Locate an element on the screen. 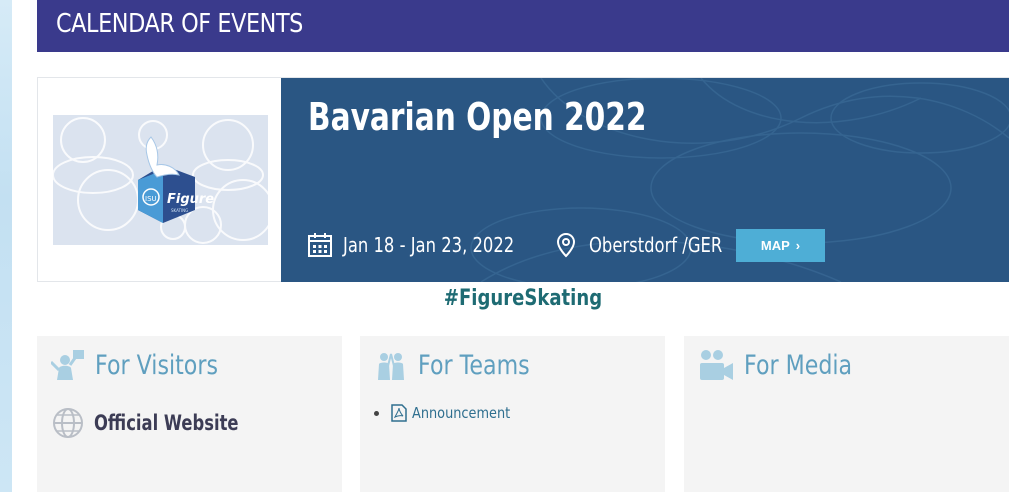 The width and height of the screenshot is (1034, 492). visitors-box: For Visitors Official Website is located at coordinates (189, 414).